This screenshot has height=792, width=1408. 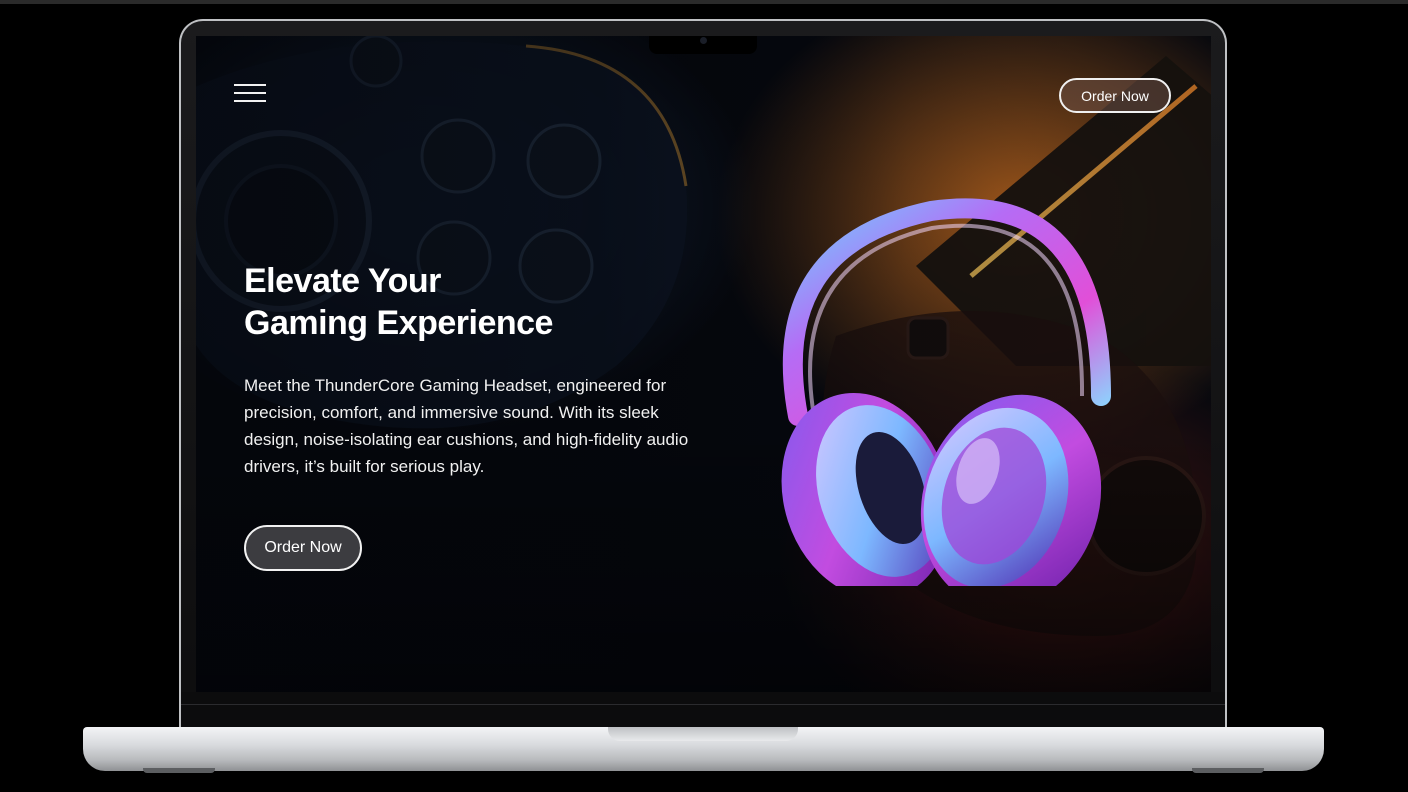 I want to click on hero-order-now-button: Order Now, so click(x=303, y=548).